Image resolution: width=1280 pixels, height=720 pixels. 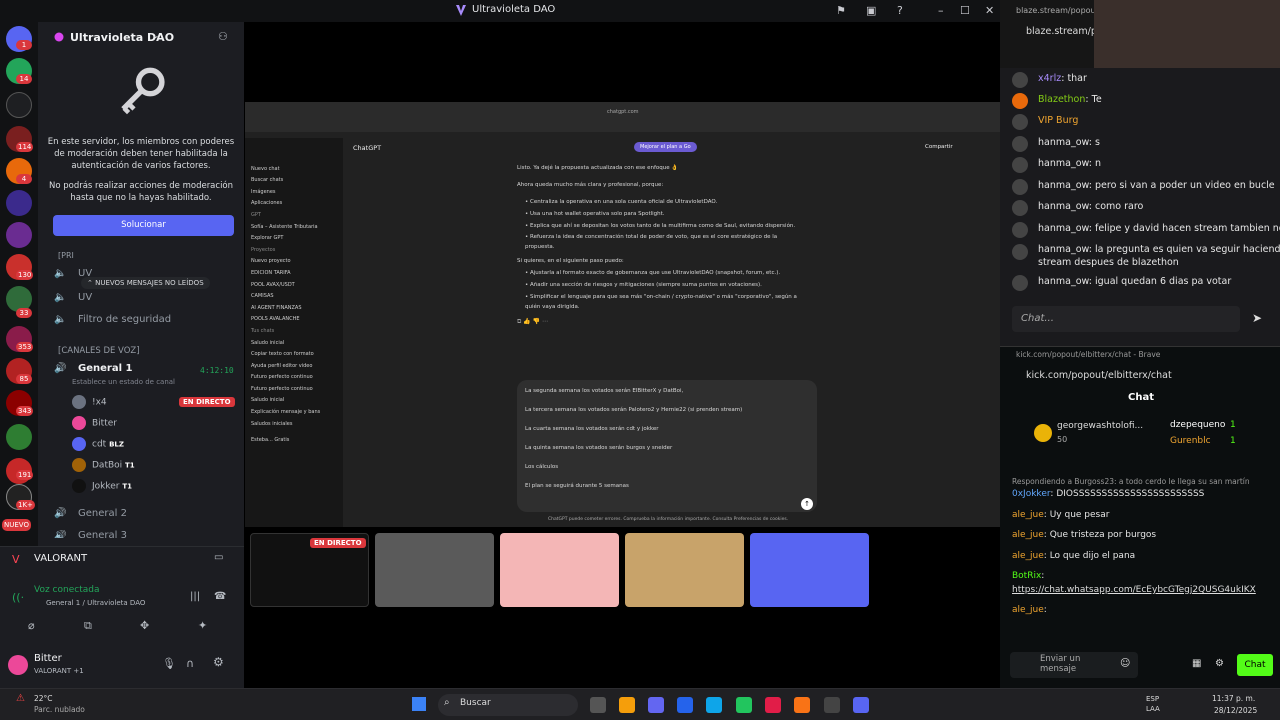 I want to click on gpt-sidebar-item: POOL AVAX/USDT, so click(x=297, y=285).